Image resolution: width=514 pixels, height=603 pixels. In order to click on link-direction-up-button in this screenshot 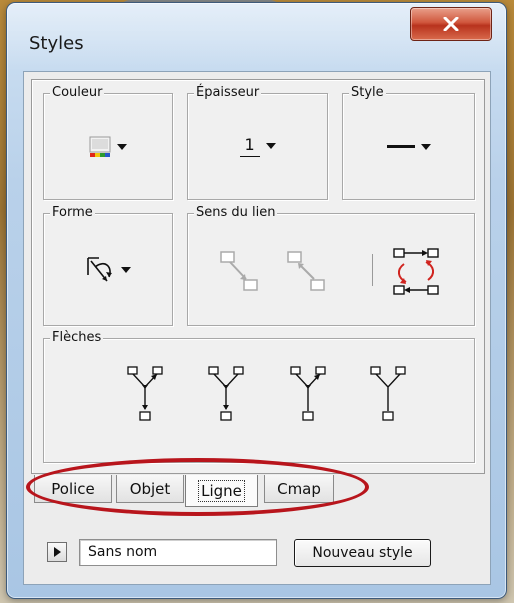, I will do `click(307, 271)`.